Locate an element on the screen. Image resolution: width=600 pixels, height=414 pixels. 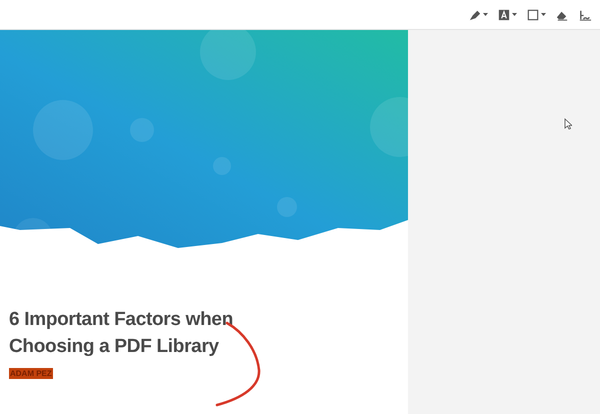
square-icon is located at coordinates (533, 15).